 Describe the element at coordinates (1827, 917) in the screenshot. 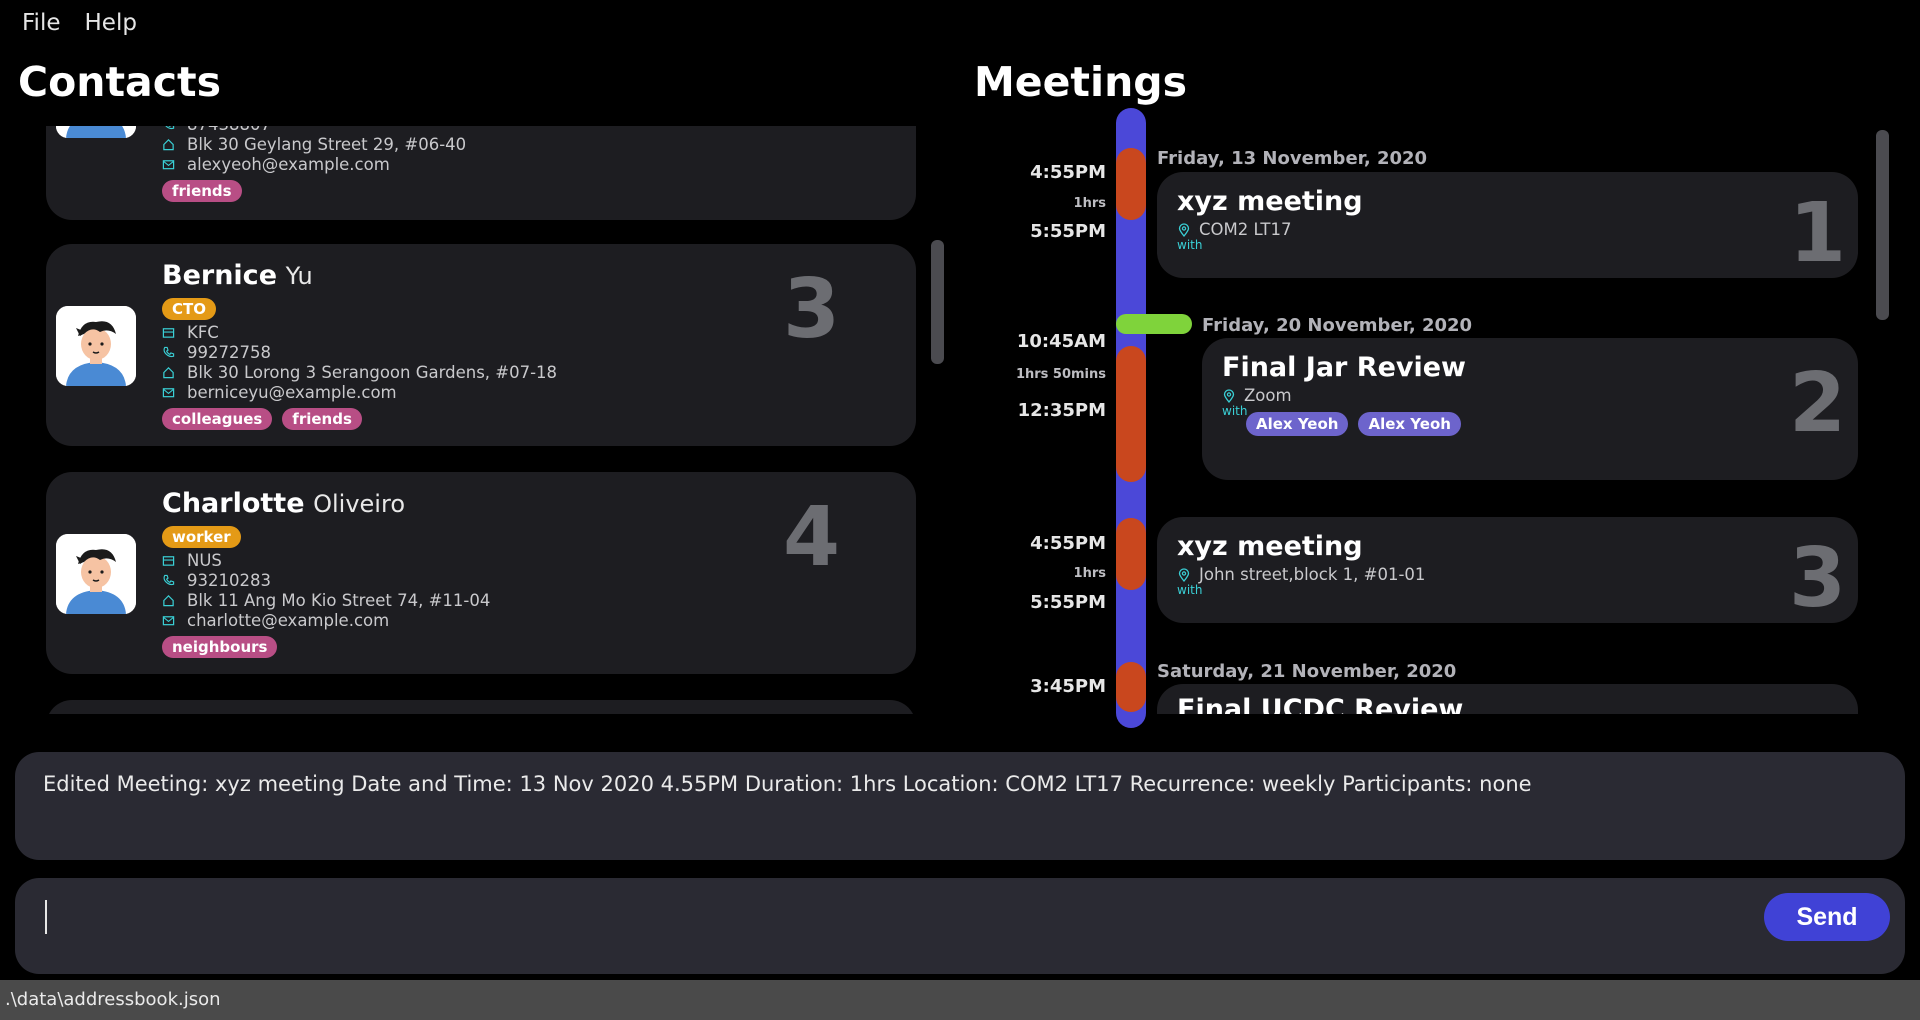

I see `send-button: Send` at that location.